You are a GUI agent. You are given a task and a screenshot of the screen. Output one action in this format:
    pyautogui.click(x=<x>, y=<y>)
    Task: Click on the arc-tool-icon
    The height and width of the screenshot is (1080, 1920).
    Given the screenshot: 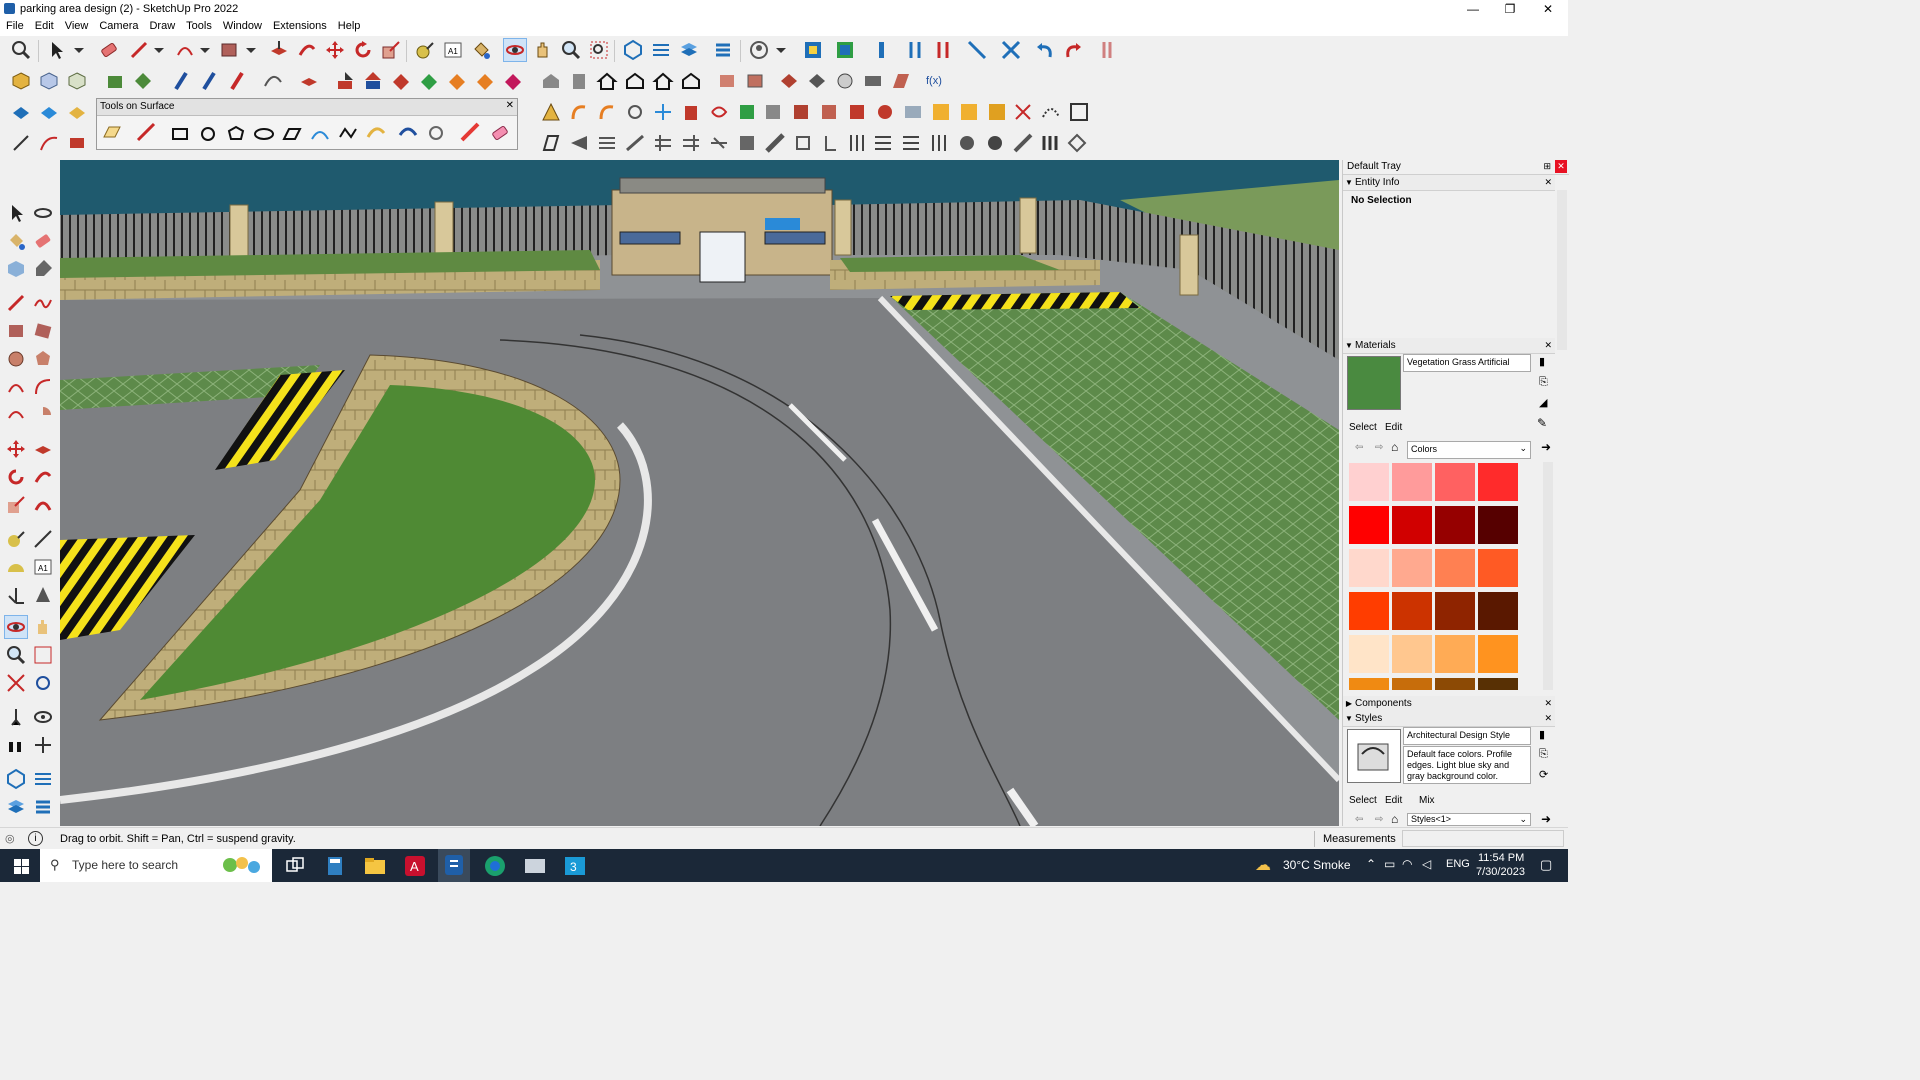 What is the action you would take?
    pyautogui.click(x=185, y=50)
    